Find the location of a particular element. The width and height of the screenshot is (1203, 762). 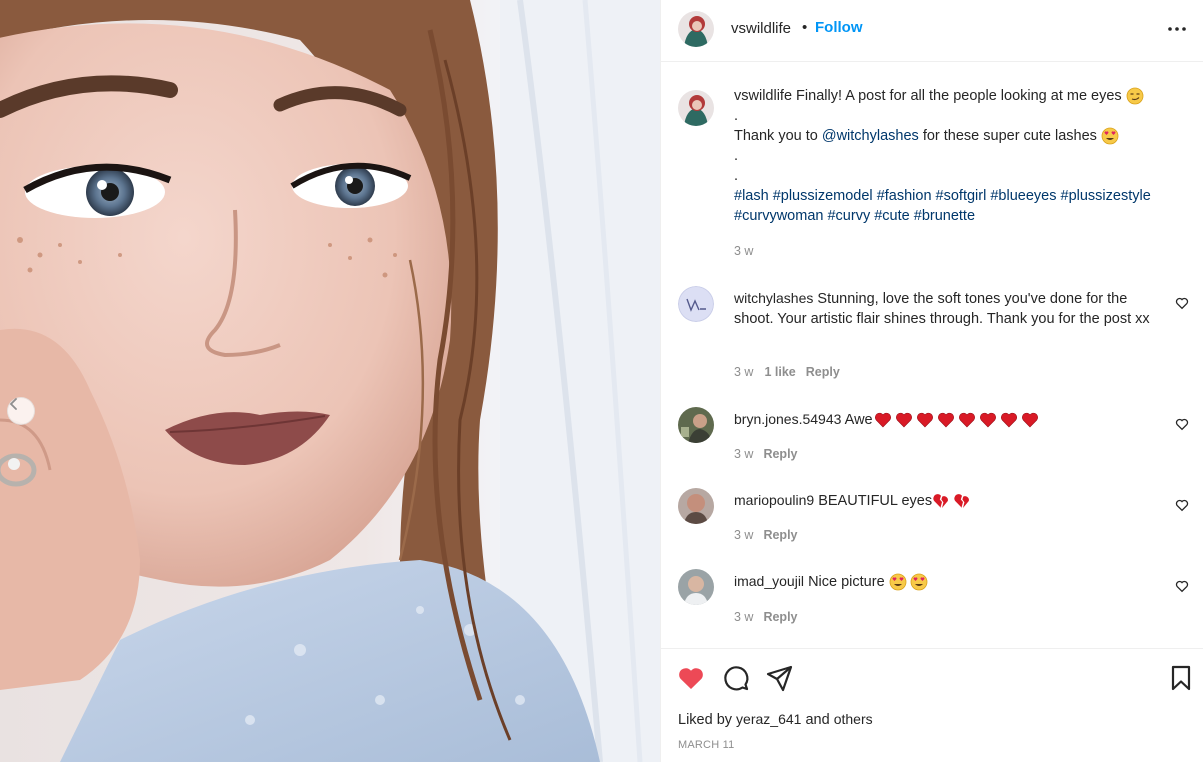

post-actions-bar: Liked by yeraz_641 and others MARCH 11 is located at coordinates (932, 705).